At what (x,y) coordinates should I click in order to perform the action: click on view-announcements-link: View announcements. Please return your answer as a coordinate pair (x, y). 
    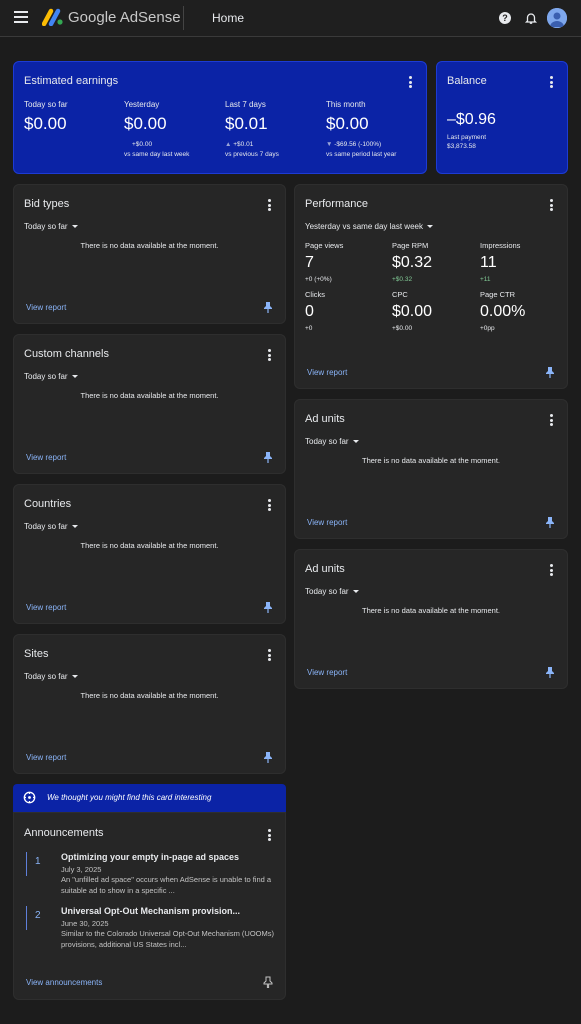
    Looking at the image, I should click on (64, 982).